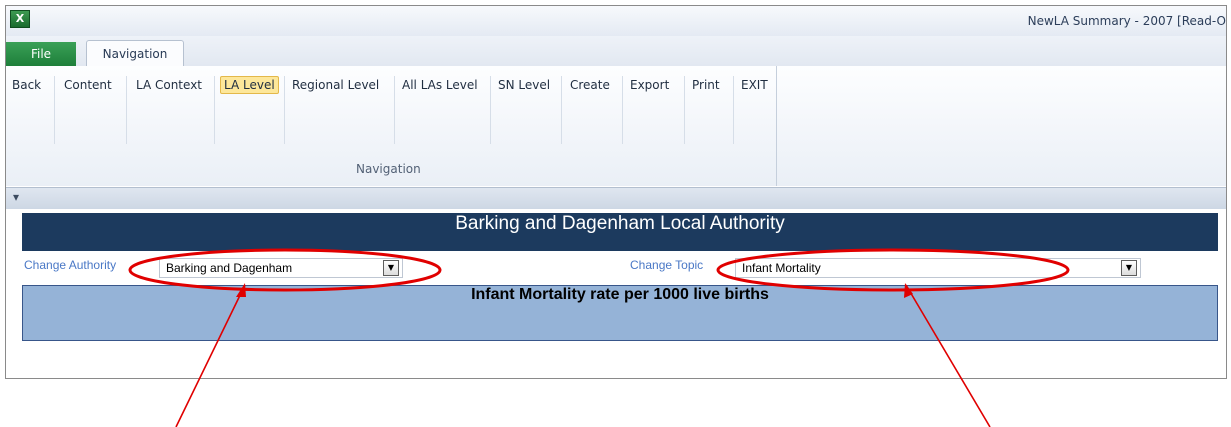  Describe the element at coordinates (16, 197) in the screenshot. I see `customize-qat-icon: ▾` at that location.